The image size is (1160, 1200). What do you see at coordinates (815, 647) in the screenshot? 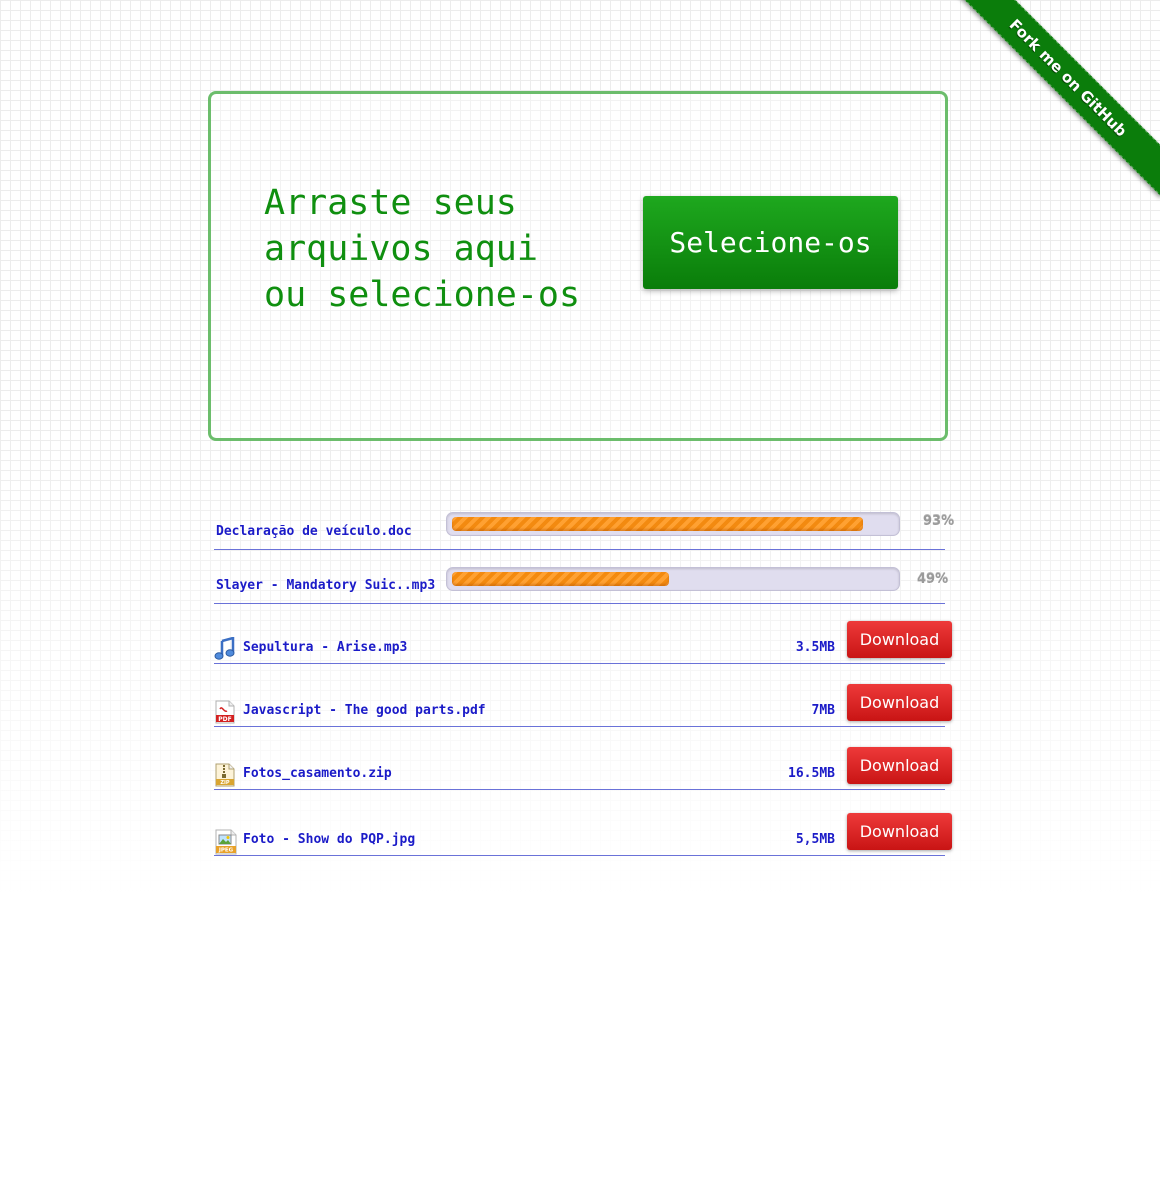
I see `file-size: 3.5MB` at bounding box center [815, 647].